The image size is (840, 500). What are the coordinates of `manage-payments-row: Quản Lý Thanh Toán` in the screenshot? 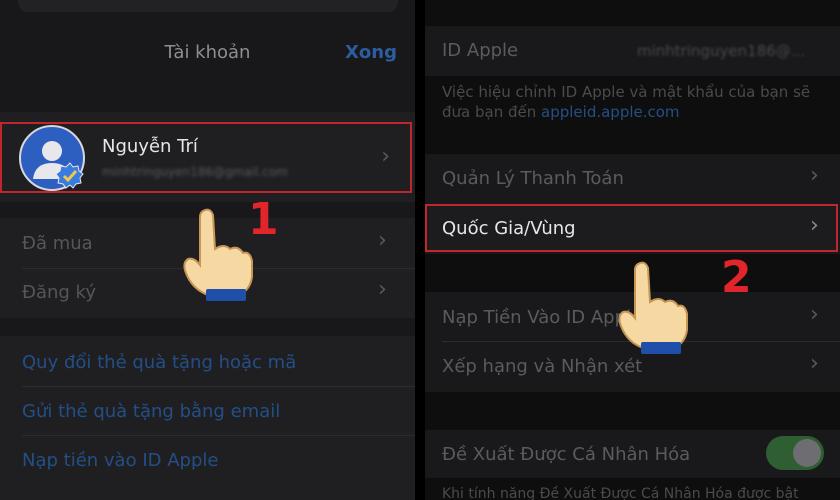 It's located at (533, 178).